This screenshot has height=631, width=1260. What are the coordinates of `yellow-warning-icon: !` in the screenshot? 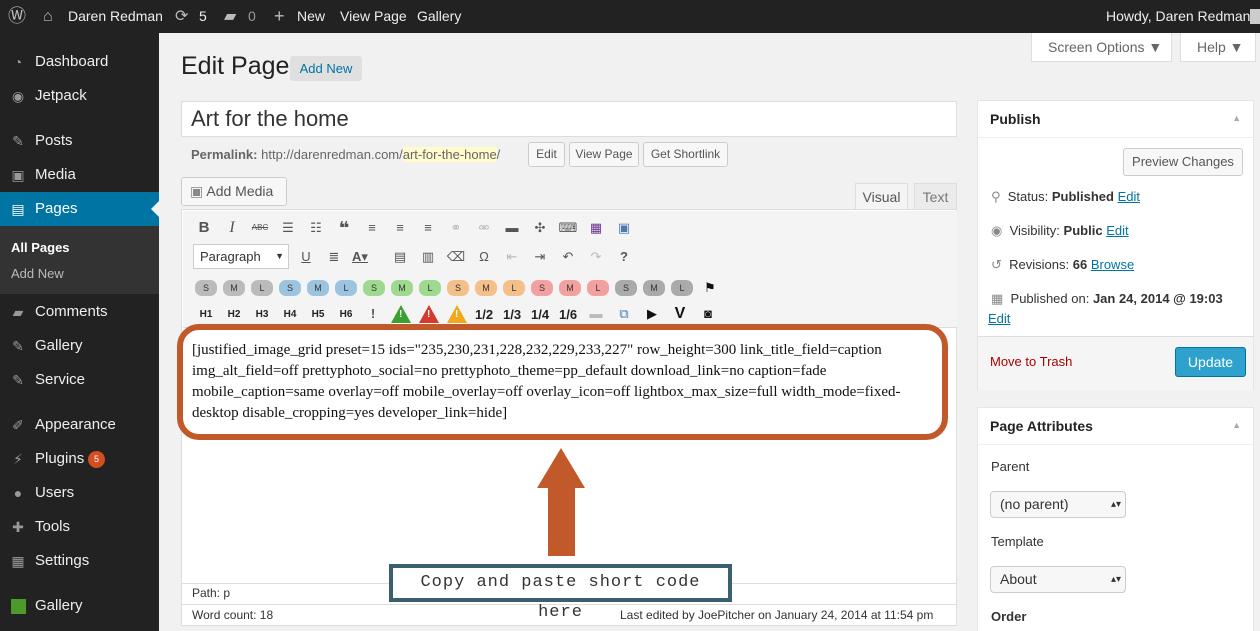 It's located at (457, 314).